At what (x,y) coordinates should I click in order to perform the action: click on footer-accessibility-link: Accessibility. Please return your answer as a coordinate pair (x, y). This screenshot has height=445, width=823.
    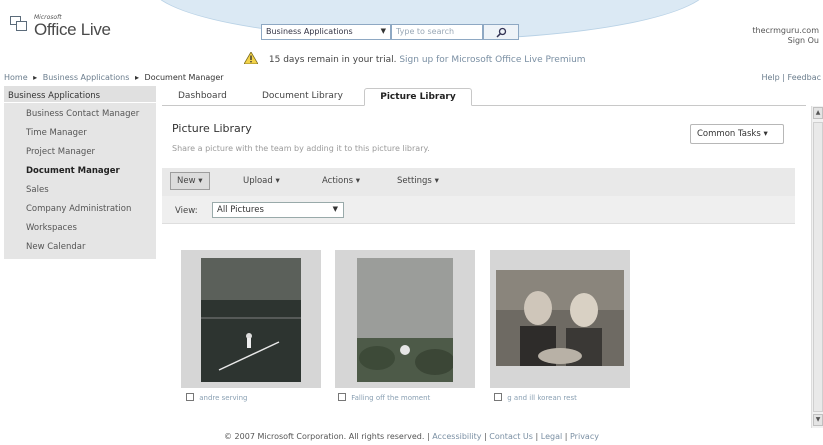
    Looking at the image, I should click on (456, 436).